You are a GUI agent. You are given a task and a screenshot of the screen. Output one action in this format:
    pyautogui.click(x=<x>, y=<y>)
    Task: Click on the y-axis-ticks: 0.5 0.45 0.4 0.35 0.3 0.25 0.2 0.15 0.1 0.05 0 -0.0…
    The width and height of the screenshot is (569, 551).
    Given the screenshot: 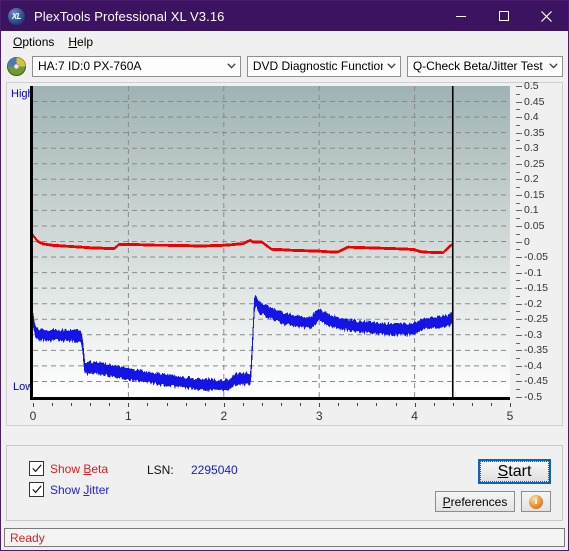 What is the action you would take?
    pyautogui.click(x=542, y=242)
    